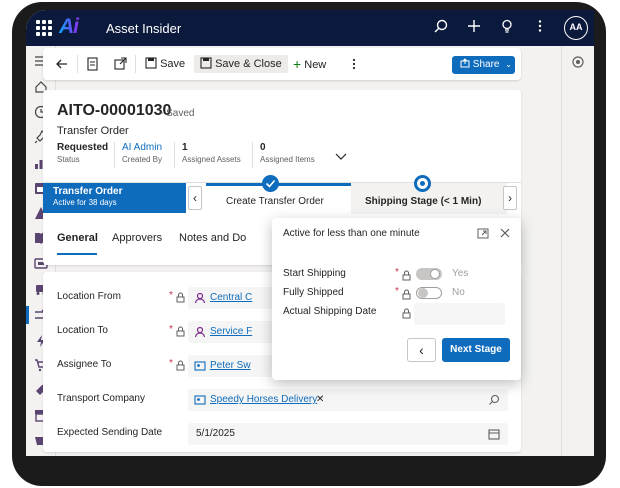  Describe the element at coordinates (348, 434) in the screenshot. I see `expected-sending-date-field: 5/1/2025` at that location.